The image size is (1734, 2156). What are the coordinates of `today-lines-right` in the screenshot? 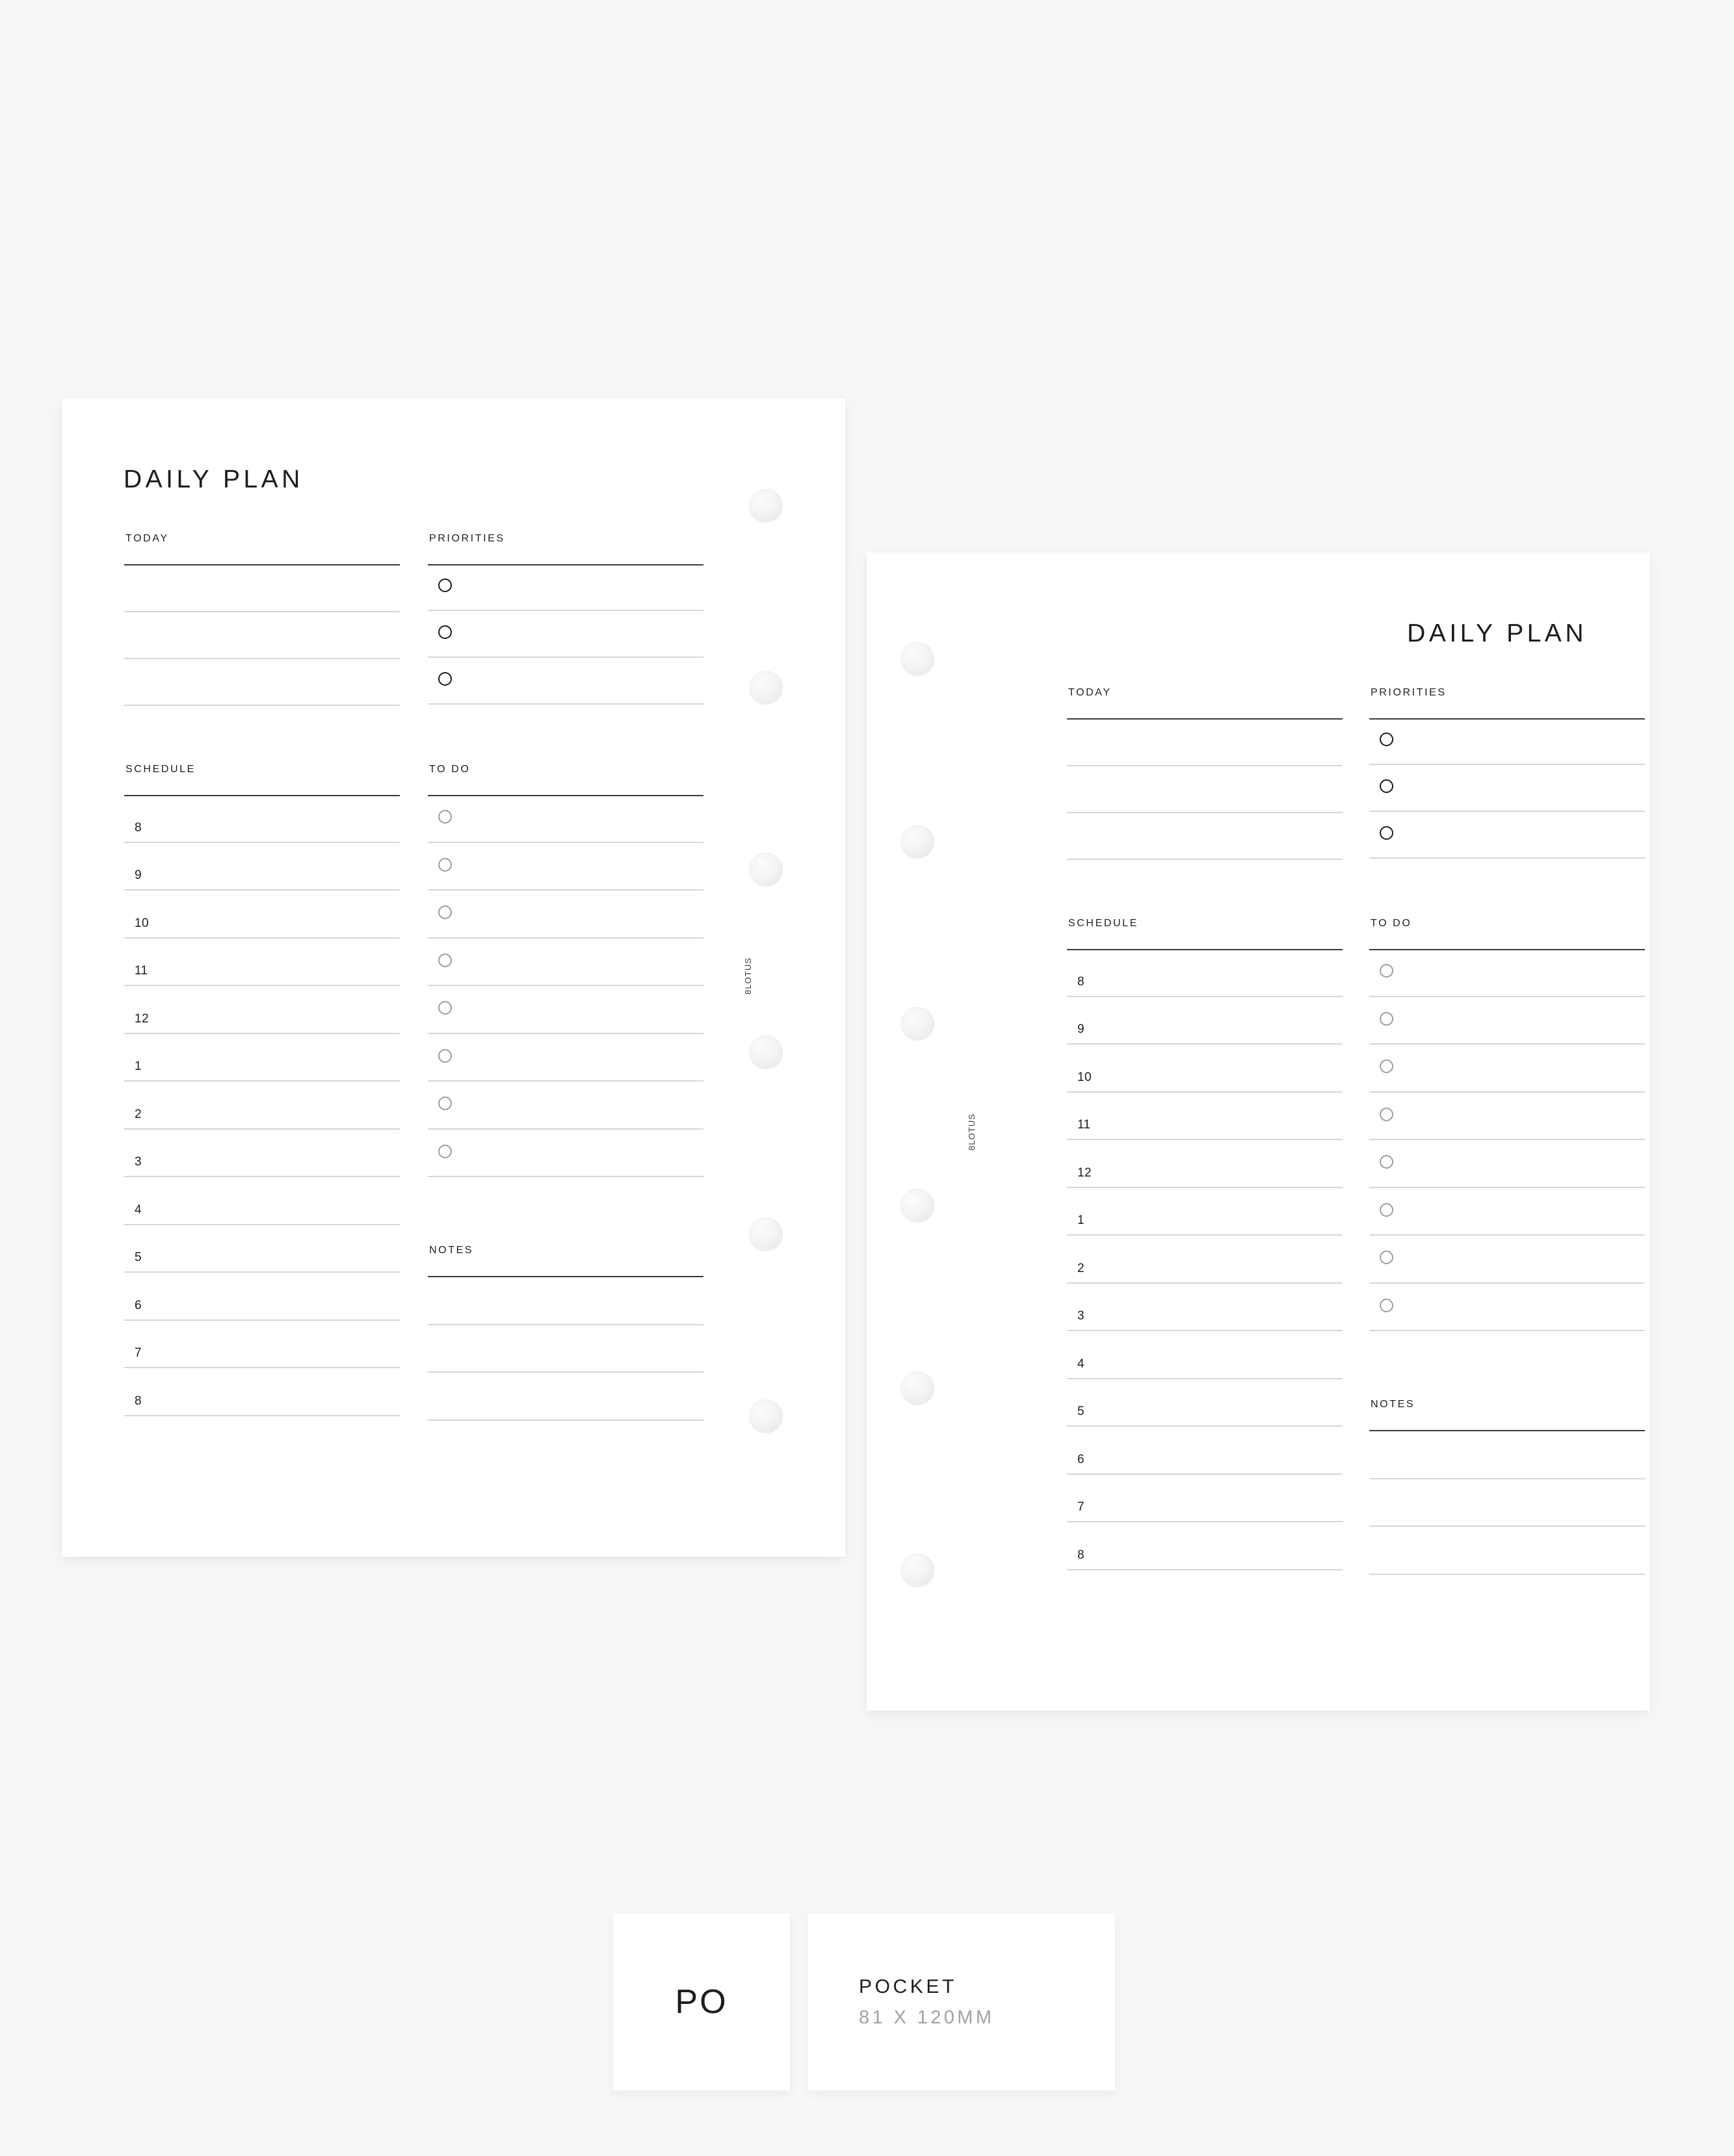 It's located at (1205, 789).